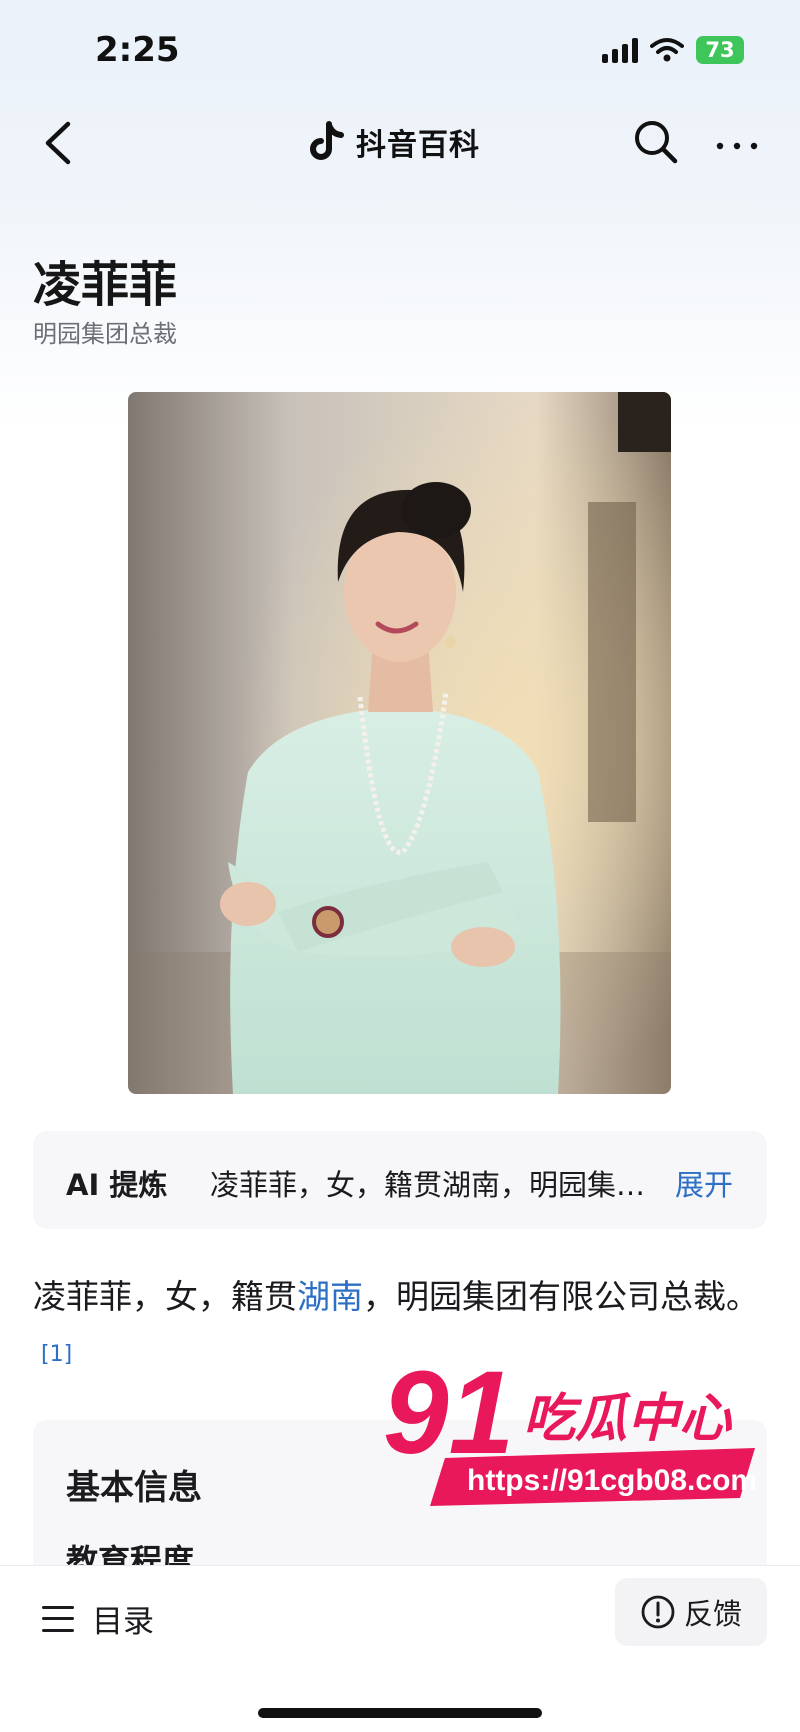 Image resolution: width=800 pixels, height=1732 pixels. I want to click on feedback-label: 反馈, so click(712, 1614).